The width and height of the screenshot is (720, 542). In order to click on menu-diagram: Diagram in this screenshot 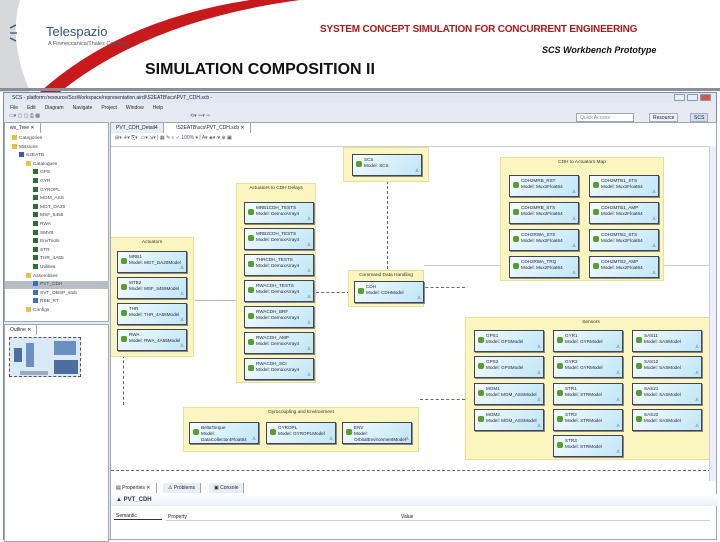, I will do `click(54, 108)`.